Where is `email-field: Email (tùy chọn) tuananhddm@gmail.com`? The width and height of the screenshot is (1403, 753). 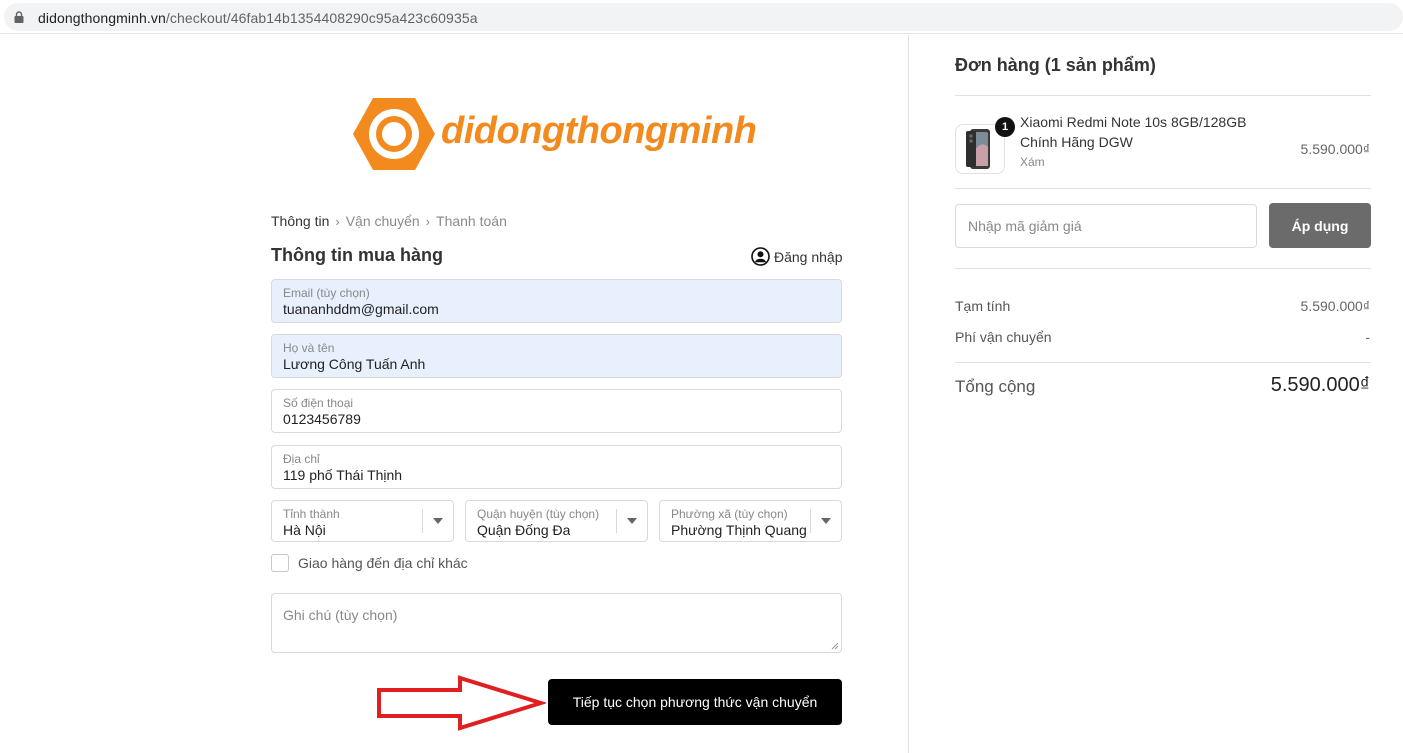
email-field: Email (tùy chọn) tuananhddm@gmail.com is located at coordinates (556, 301).